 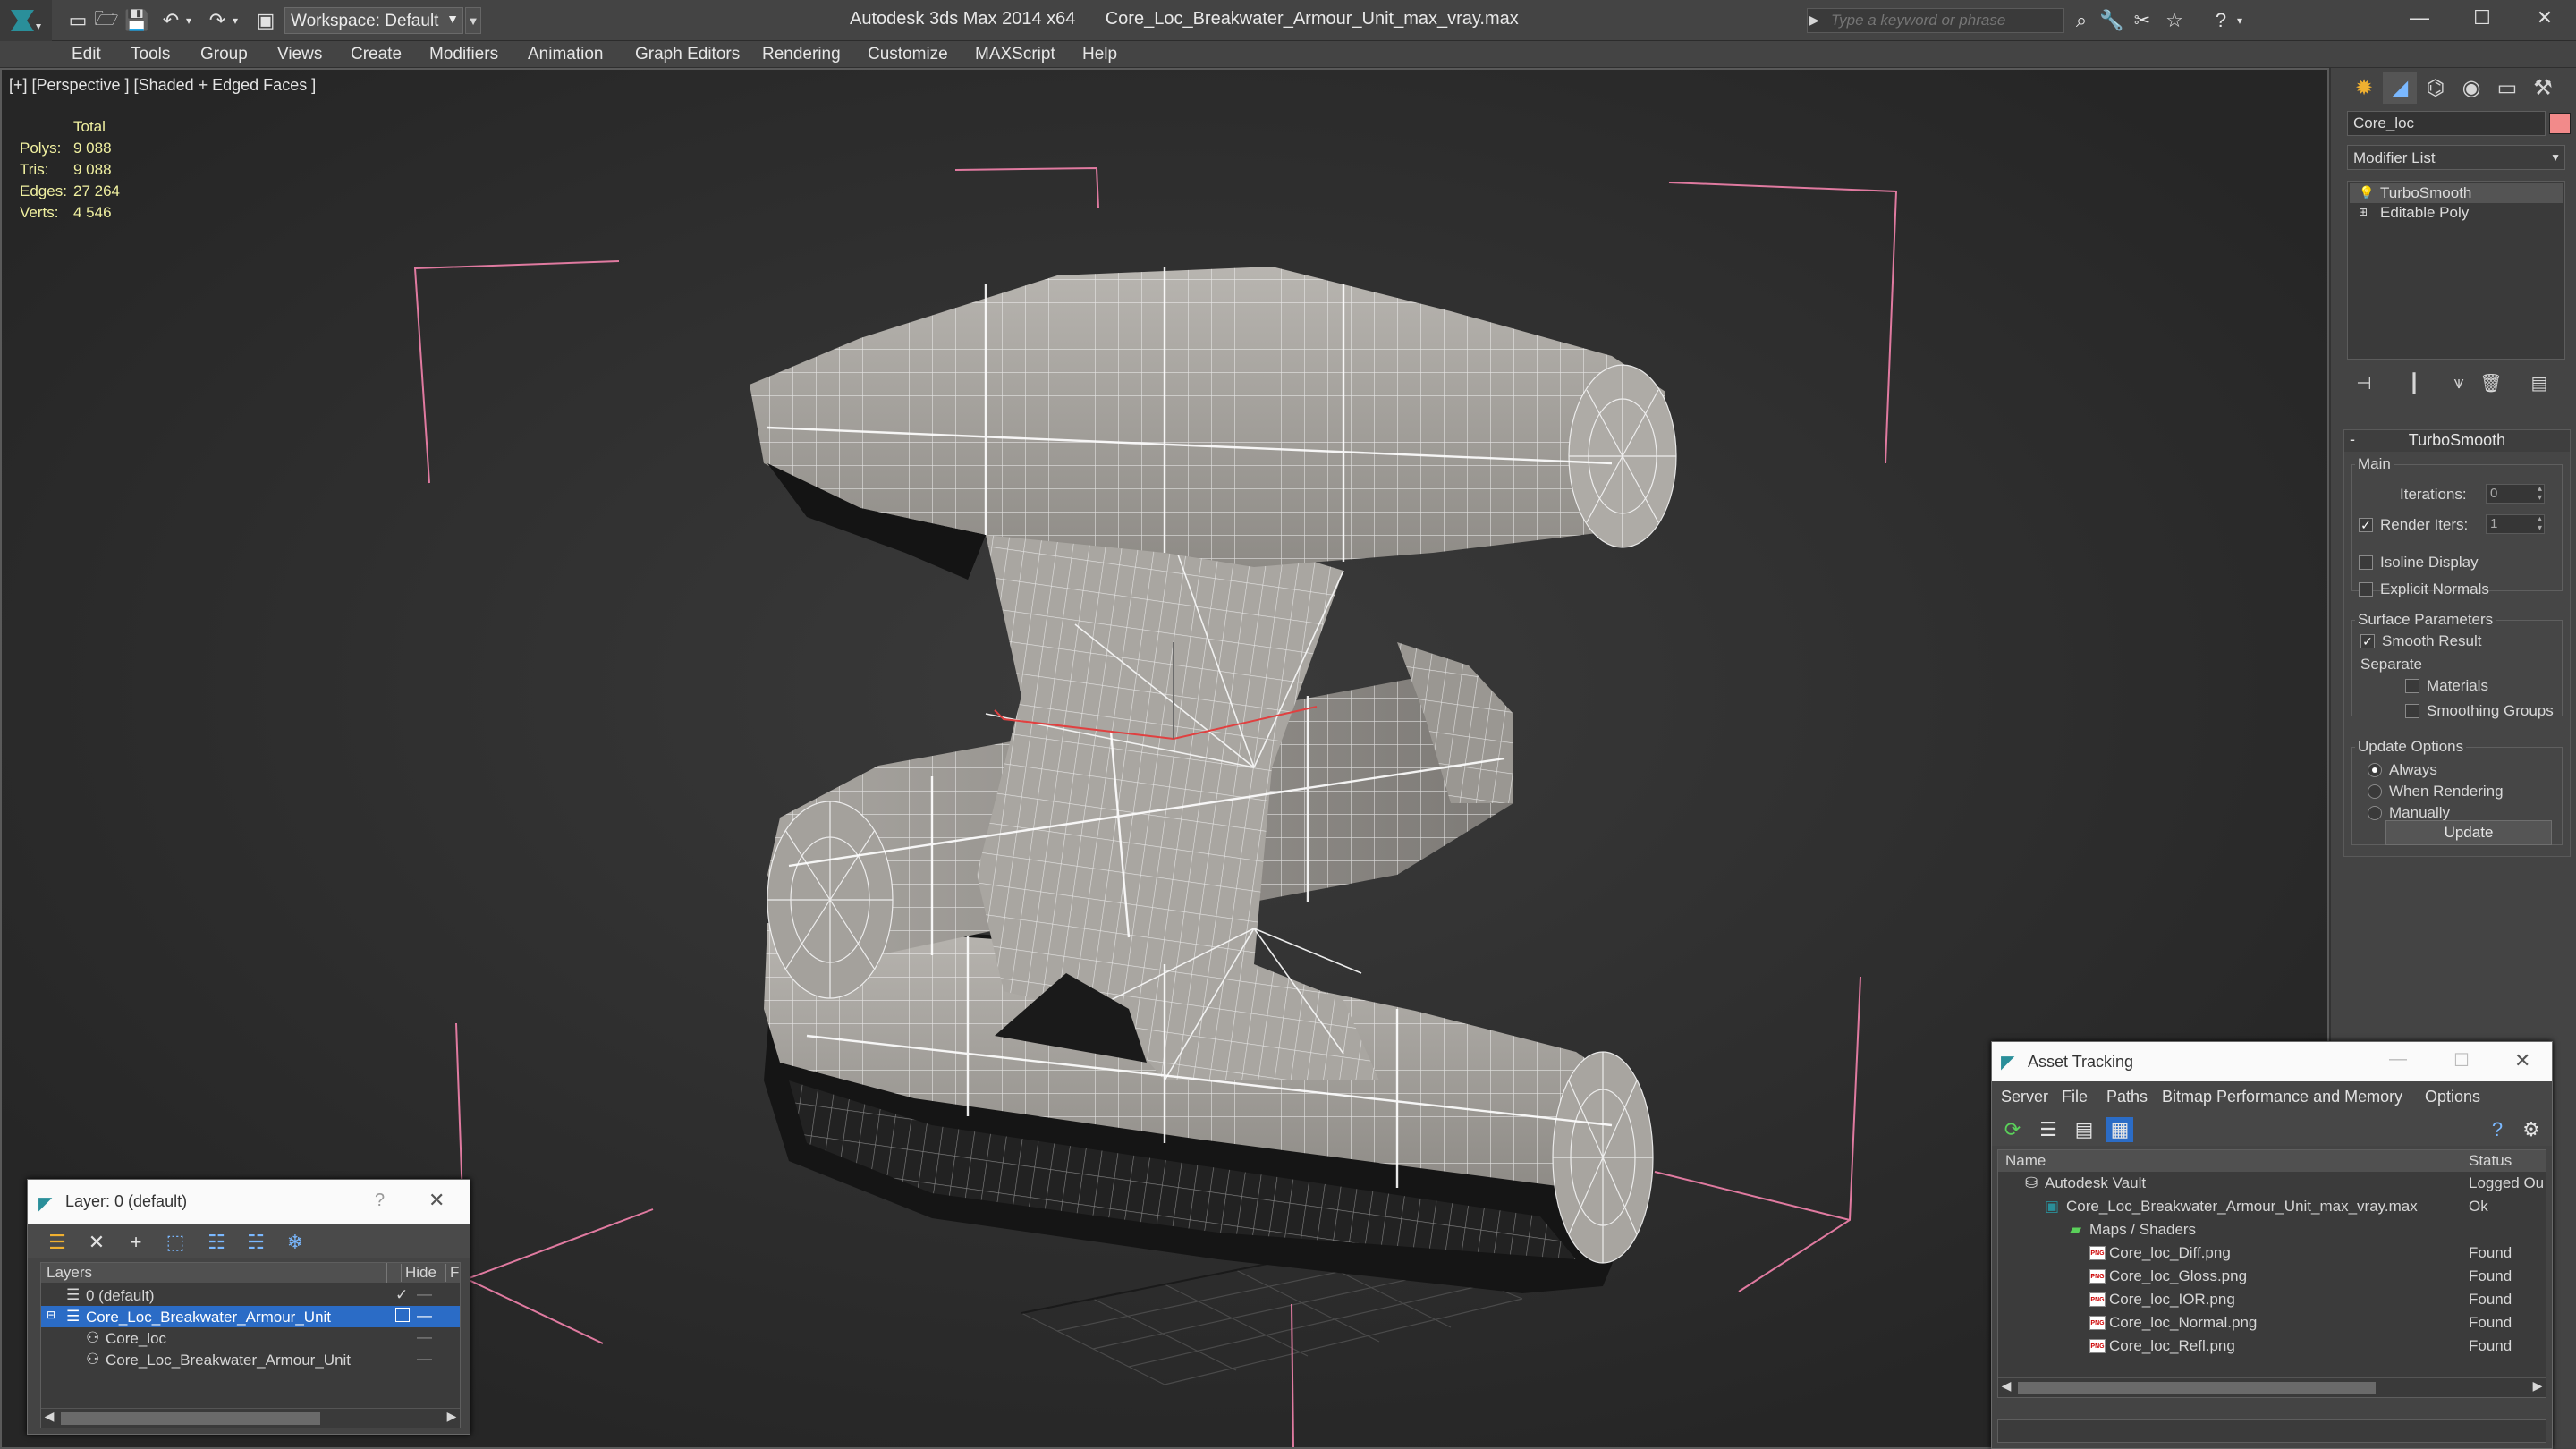 What do you see at coordinates (235, 20) in the screenshot?
I see `redo-dropdown-icon: ▾` at bounding box center [235, 20].